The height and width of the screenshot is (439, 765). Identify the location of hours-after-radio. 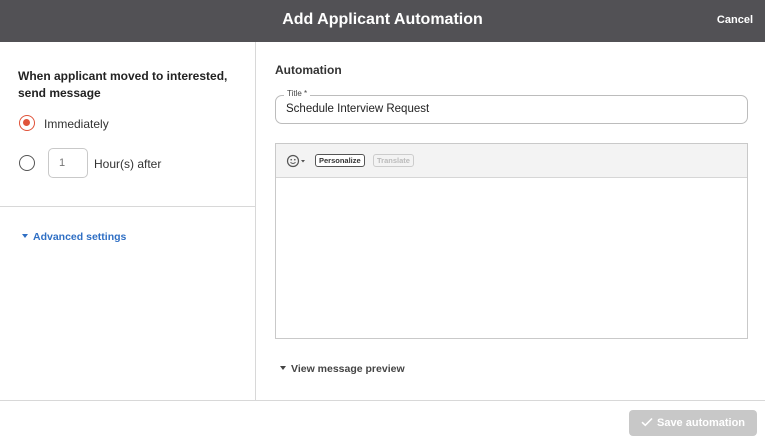
(27, 163).